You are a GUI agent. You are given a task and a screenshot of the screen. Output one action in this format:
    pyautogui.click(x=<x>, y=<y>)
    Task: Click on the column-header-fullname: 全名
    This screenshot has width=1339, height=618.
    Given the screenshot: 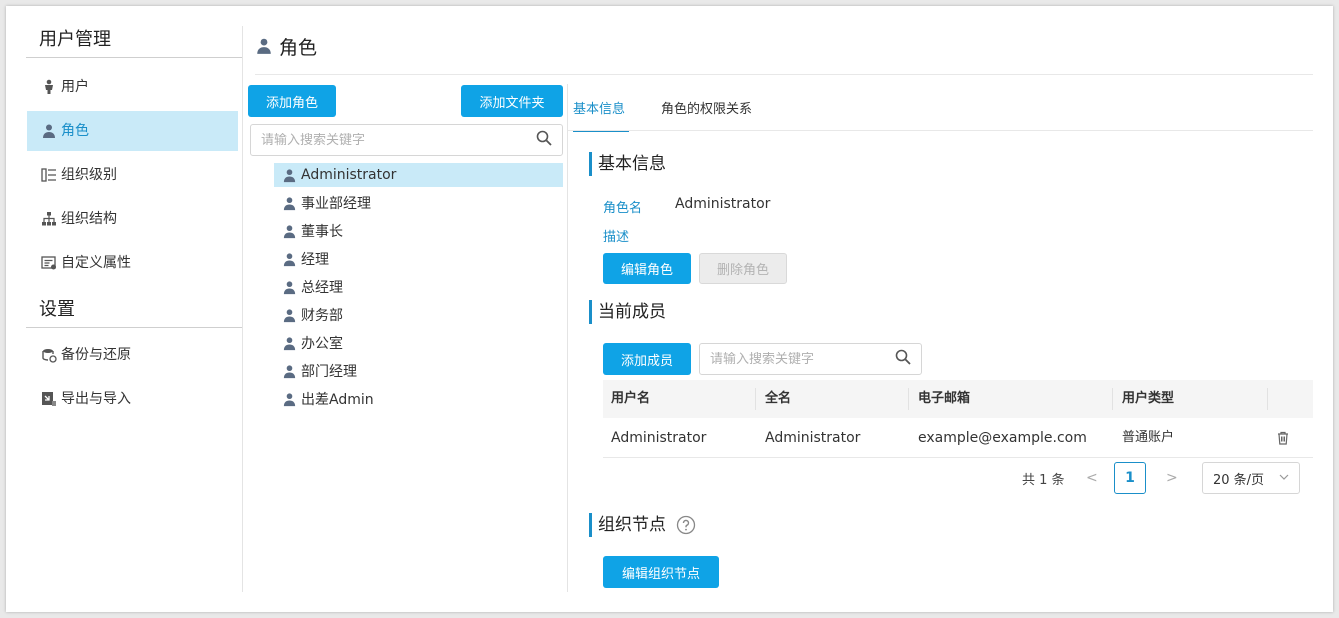 What is the action you would take?
    pyautogui.click(x=778, y=399)
    